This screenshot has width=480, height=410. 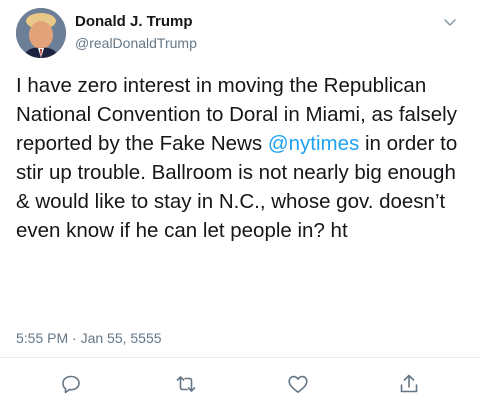 What do you see at coordinates (240, 357) in the screenshot?
I see `divider` at bounding box center [240, 357].